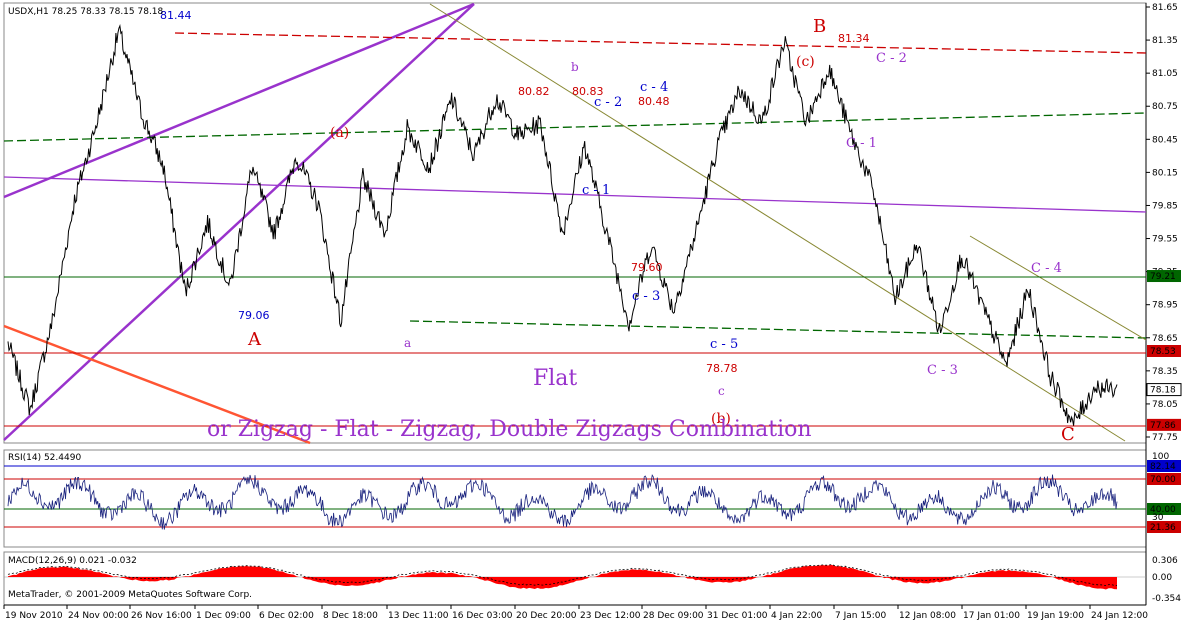  What do you see at coordinates (891, 58) in the screenshot?
I see `wave-label: C - 2` at bounding box center [891, 58].